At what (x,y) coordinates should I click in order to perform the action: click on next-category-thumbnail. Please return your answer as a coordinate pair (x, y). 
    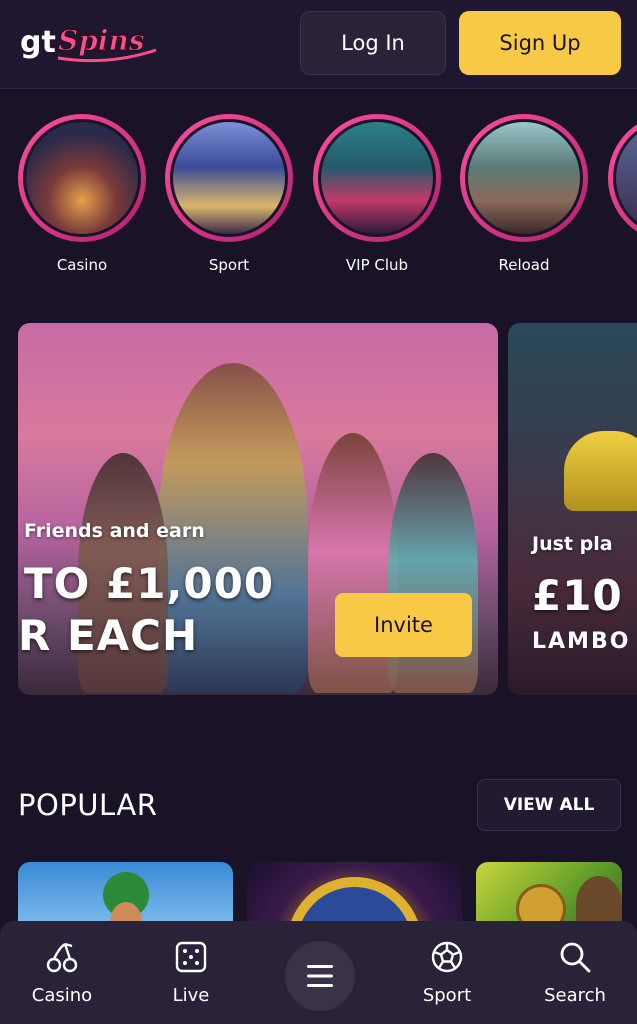
    Looking at the image, I should click on (625, 178).